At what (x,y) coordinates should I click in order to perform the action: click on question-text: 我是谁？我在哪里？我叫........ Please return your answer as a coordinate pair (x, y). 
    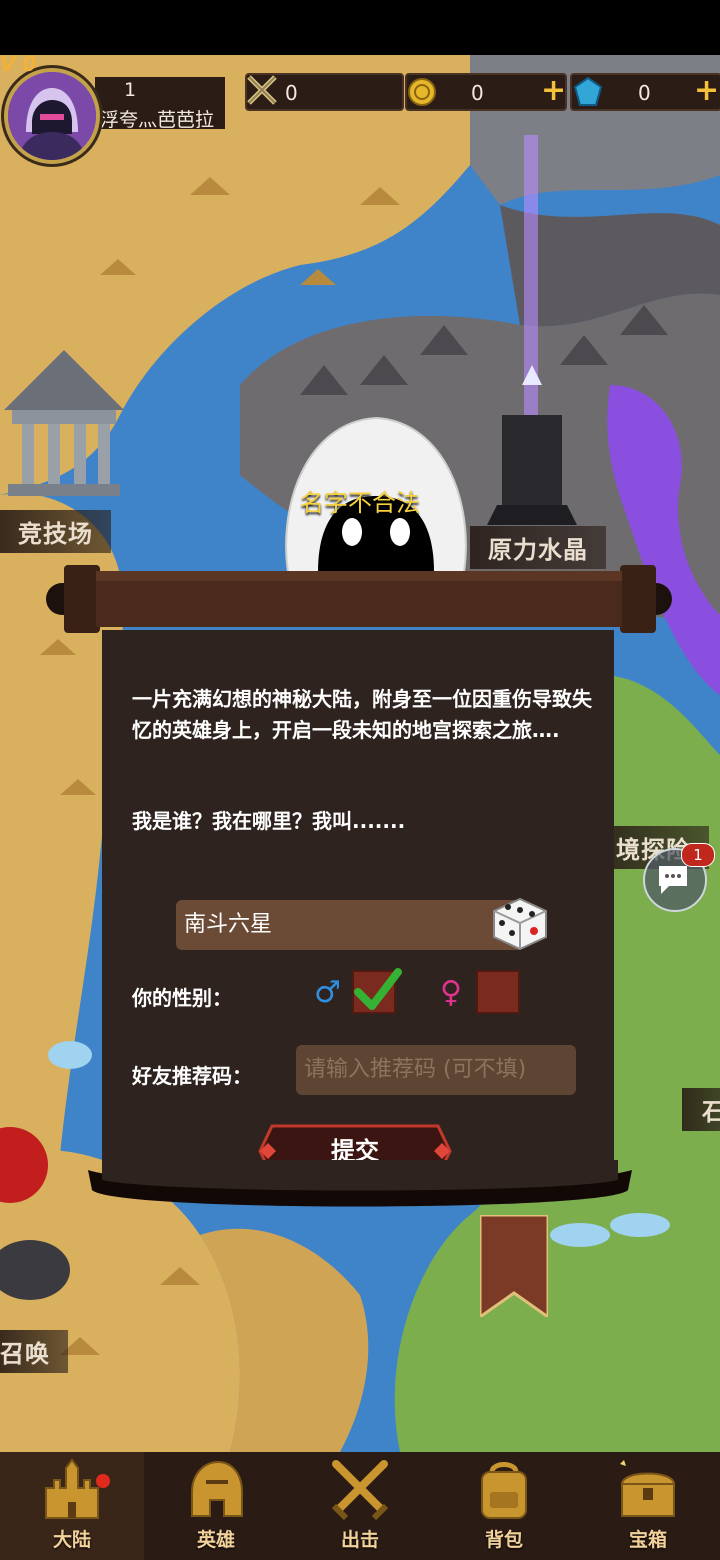
    Looking at the image, I should click on (269, 821).